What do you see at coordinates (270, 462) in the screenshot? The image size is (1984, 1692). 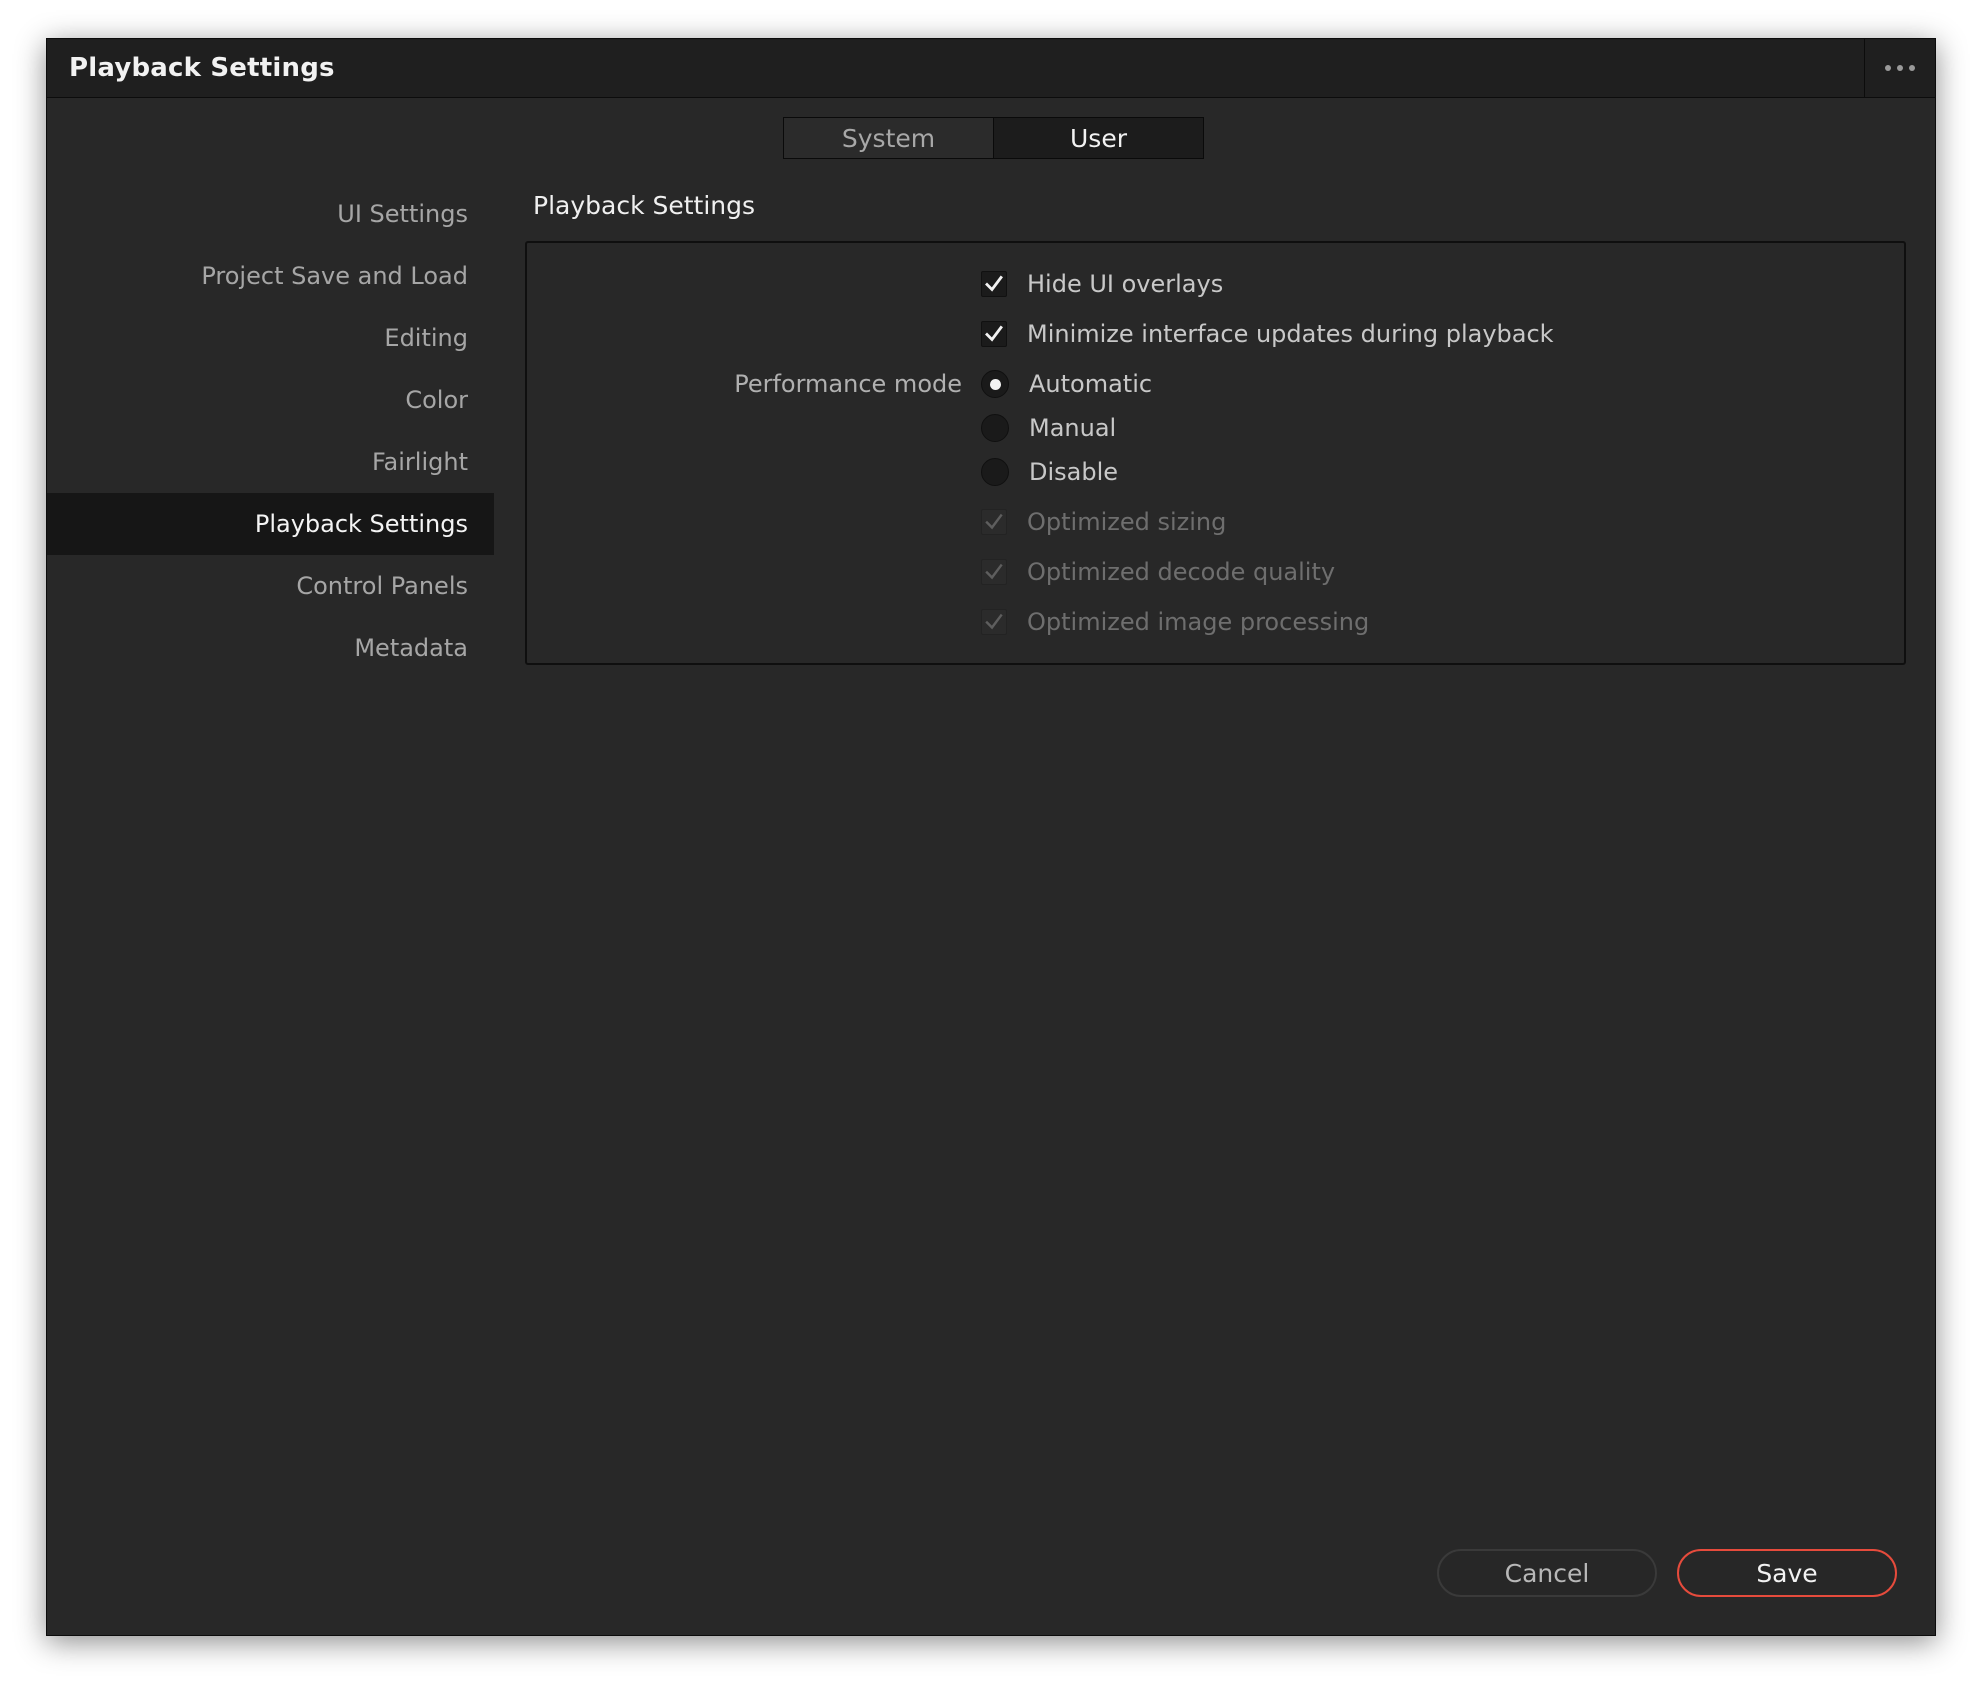 I see `sidebar-item-fairlight: Fairlight` at bounding box center [270, 462].